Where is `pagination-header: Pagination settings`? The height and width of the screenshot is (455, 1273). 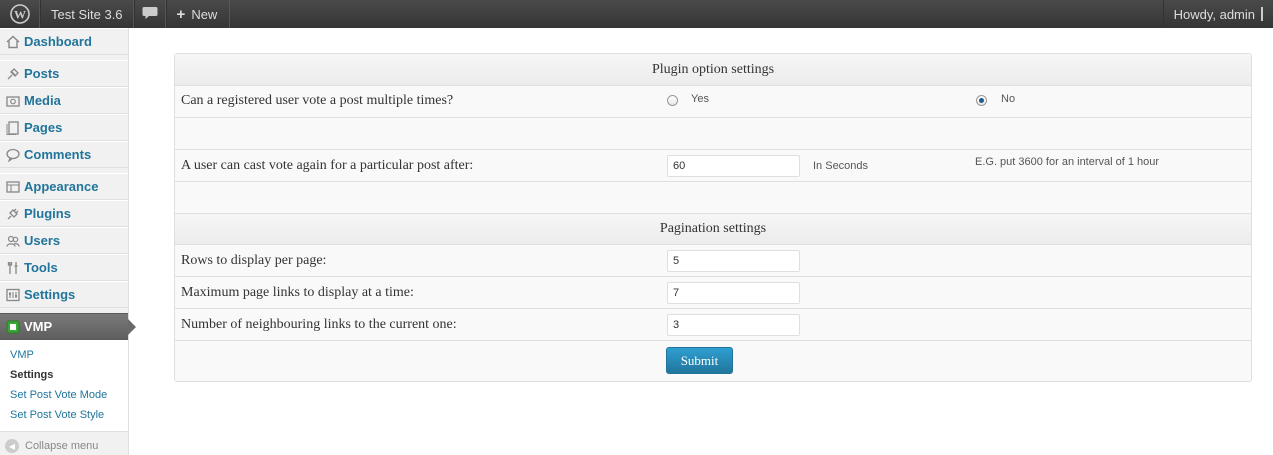
pagination-header: Pagination settings is located at coordinates (713, 229).